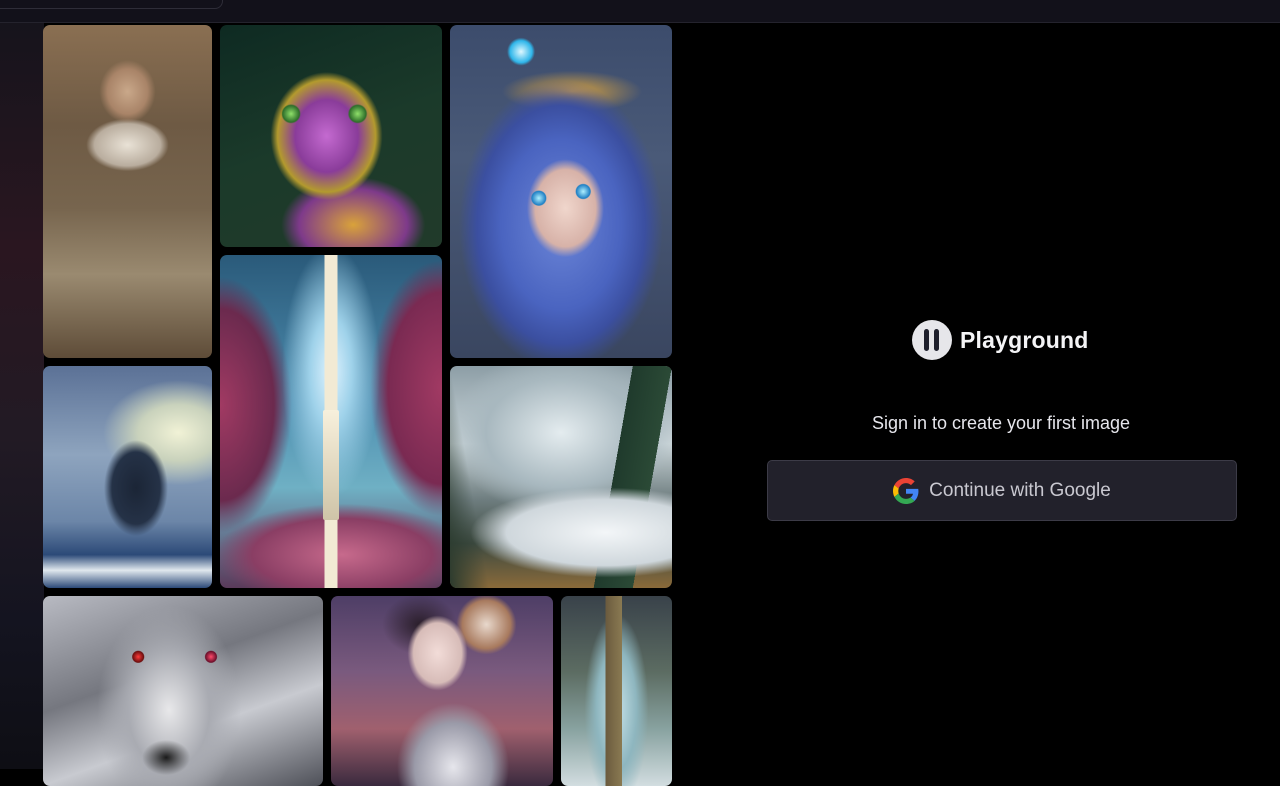 The height and width of the screenshot is (786, 1280). I want to click on gallery-image-lighthouse, so click(331, 421).